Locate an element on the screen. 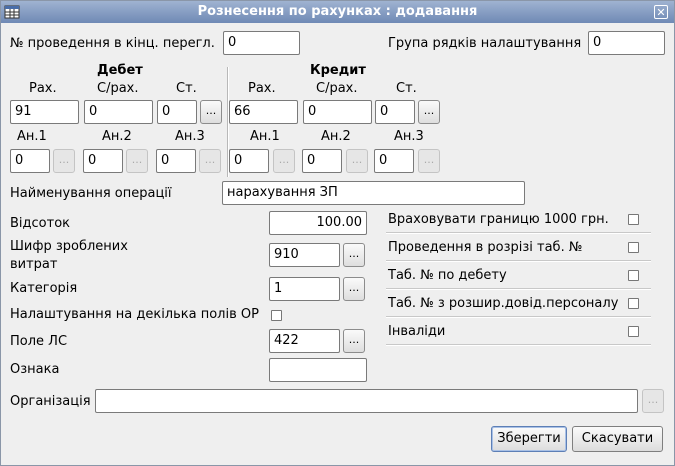 The image size is (675, 466). option-tab-debit-checkbox is located at coordinates (633, 275).